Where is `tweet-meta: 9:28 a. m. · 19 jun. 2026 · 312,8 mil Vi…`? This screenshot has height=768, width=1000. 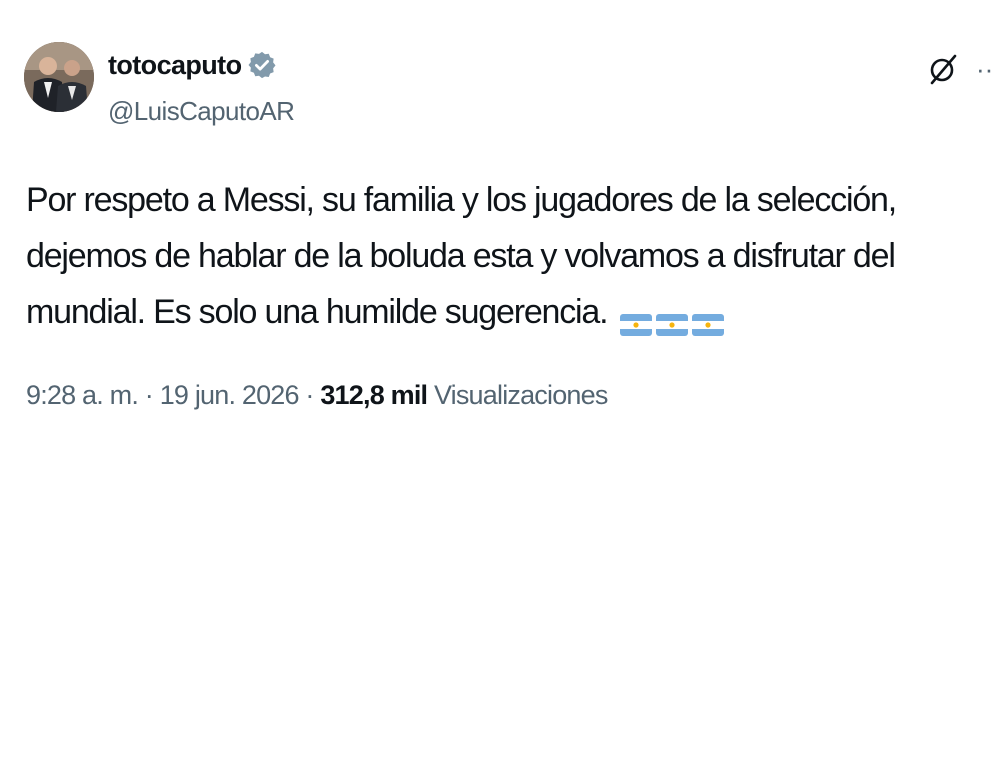 tweet-meta: 9:28 a. m. · 19 jun. 2026 · 312,8 mil Vi… is located at coordinates (317, 395).